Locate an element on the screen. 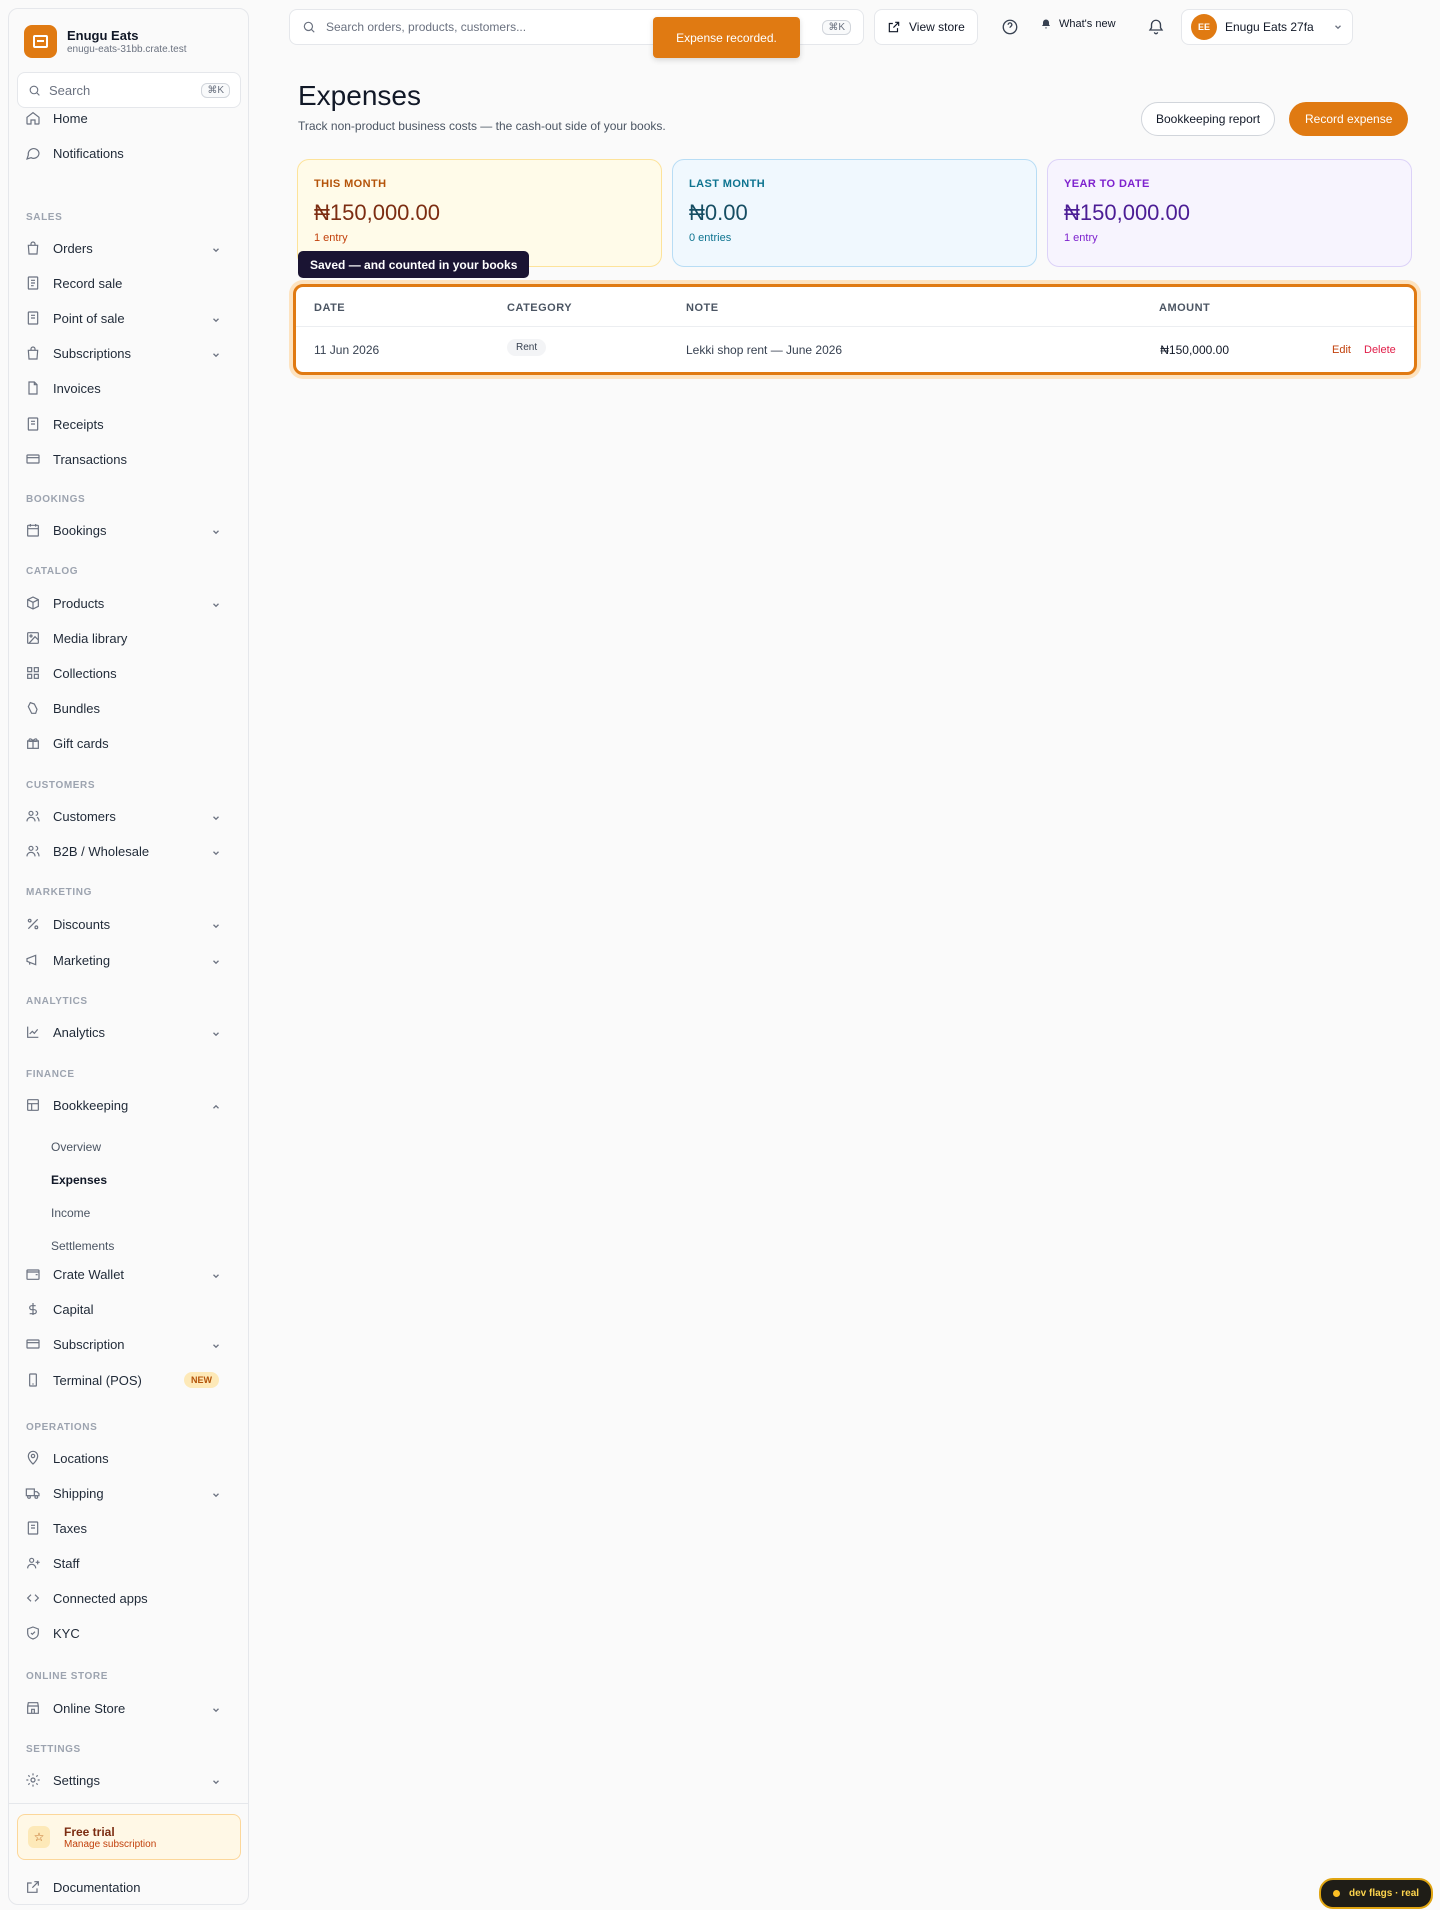 This screenshot has width=1440, height=1910. sidebar-item-label: Settings is located at coordinates (76, 1780).